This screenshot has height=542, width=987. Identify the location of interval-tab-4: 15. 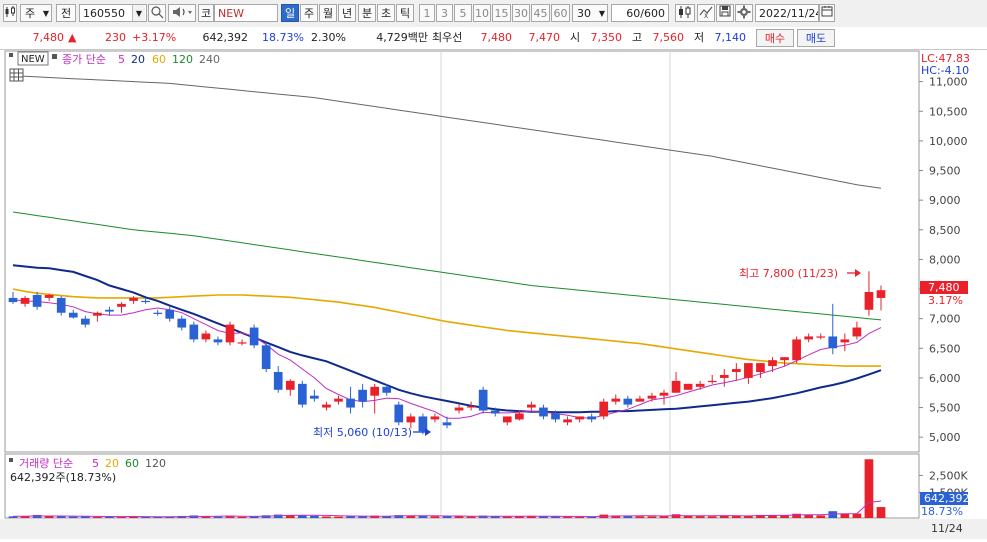
(501, 13).